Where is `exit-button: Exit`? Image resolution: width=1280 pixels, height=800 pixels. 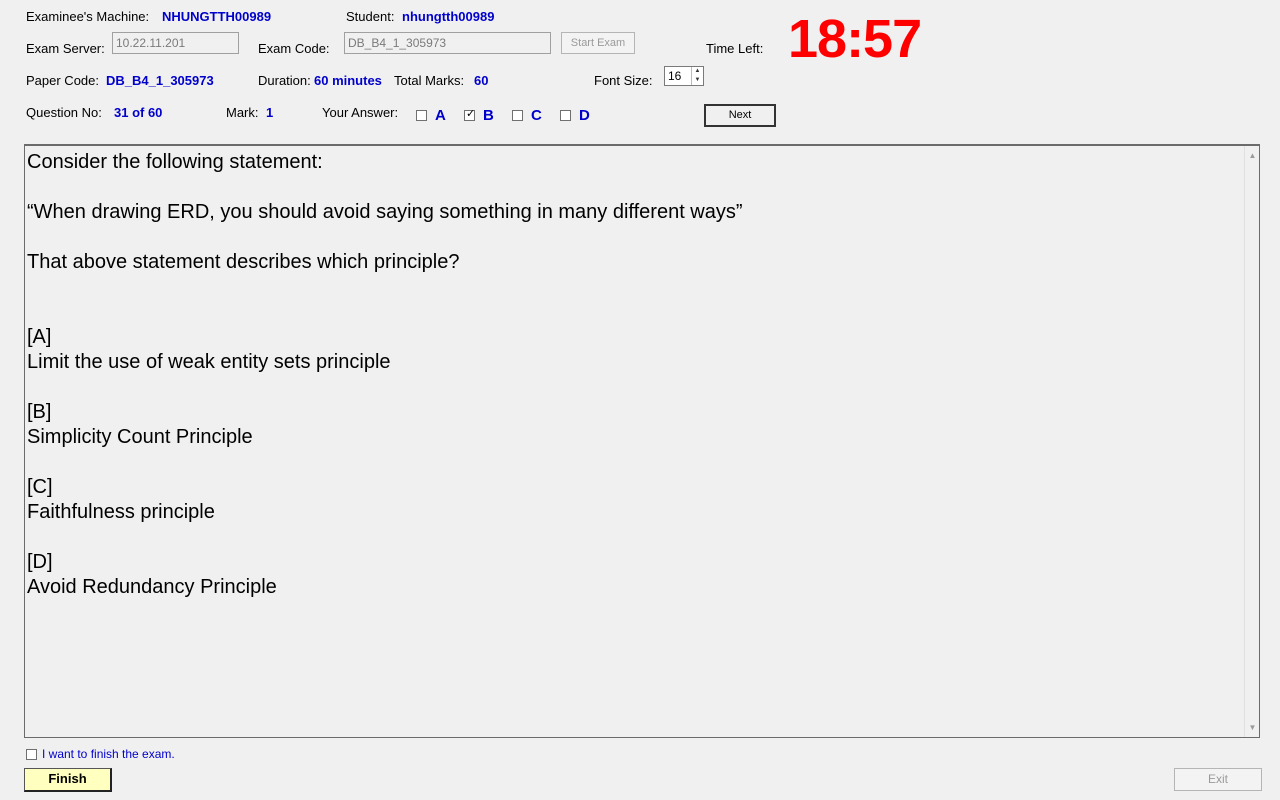 exit-button: Exit is located at coordinates (1218, 779).